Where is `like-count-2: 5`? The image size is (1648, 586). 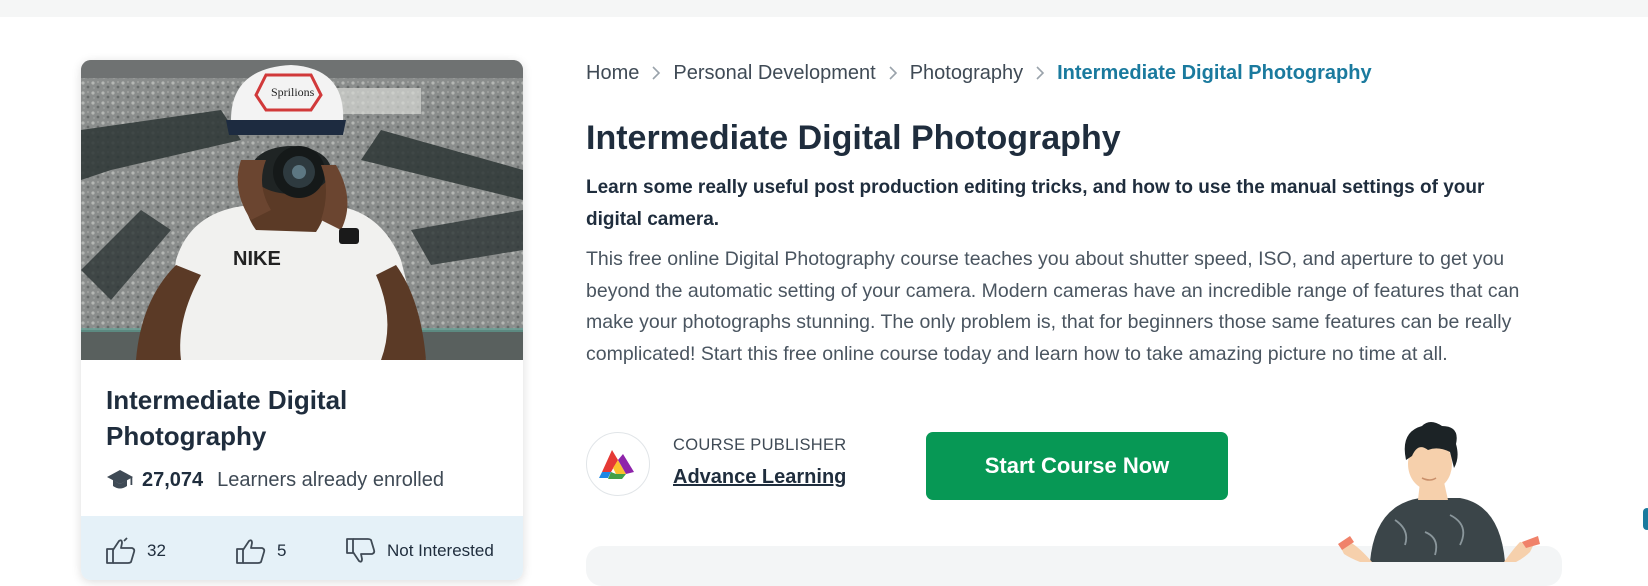
like-count-2: 5 is located at coordinates (282, 550).